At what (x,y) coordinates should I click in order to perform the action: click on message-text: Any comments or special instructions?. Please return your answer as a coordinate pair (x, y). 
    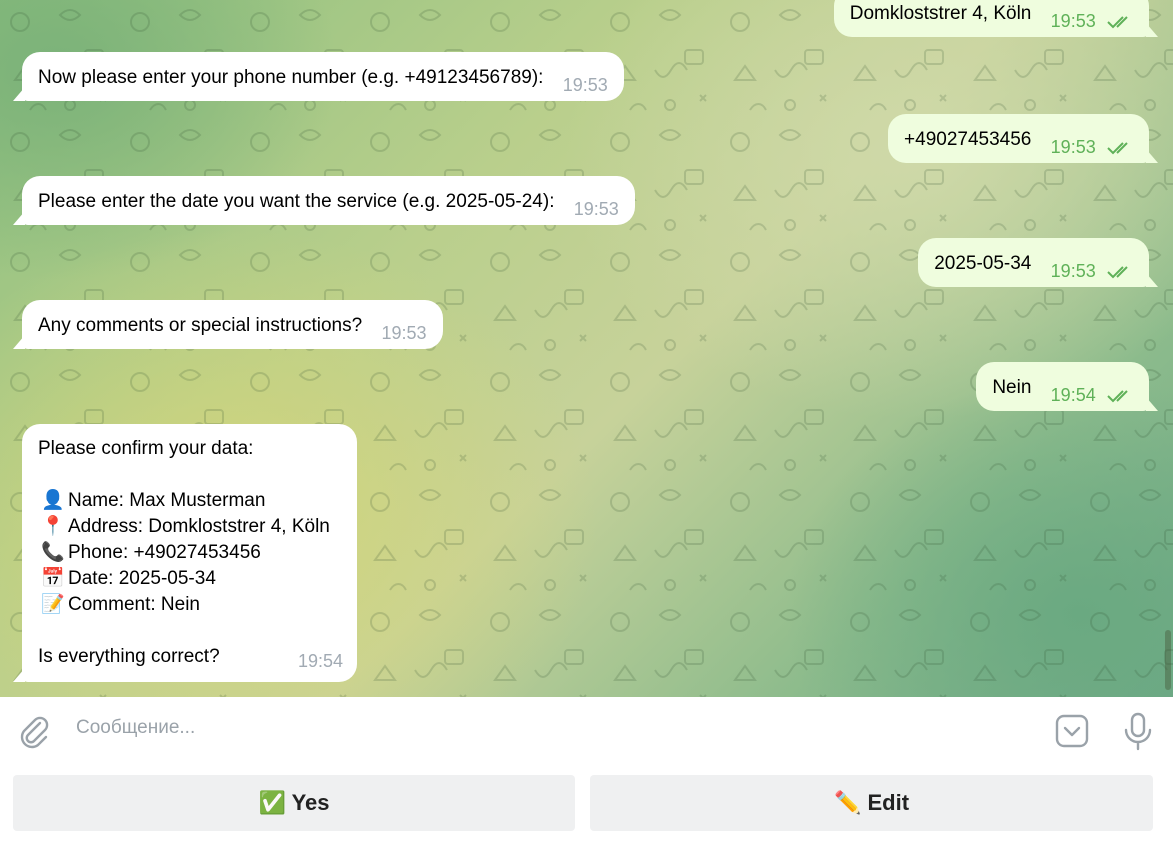
    Looking at the image, I should click on (200, 325).